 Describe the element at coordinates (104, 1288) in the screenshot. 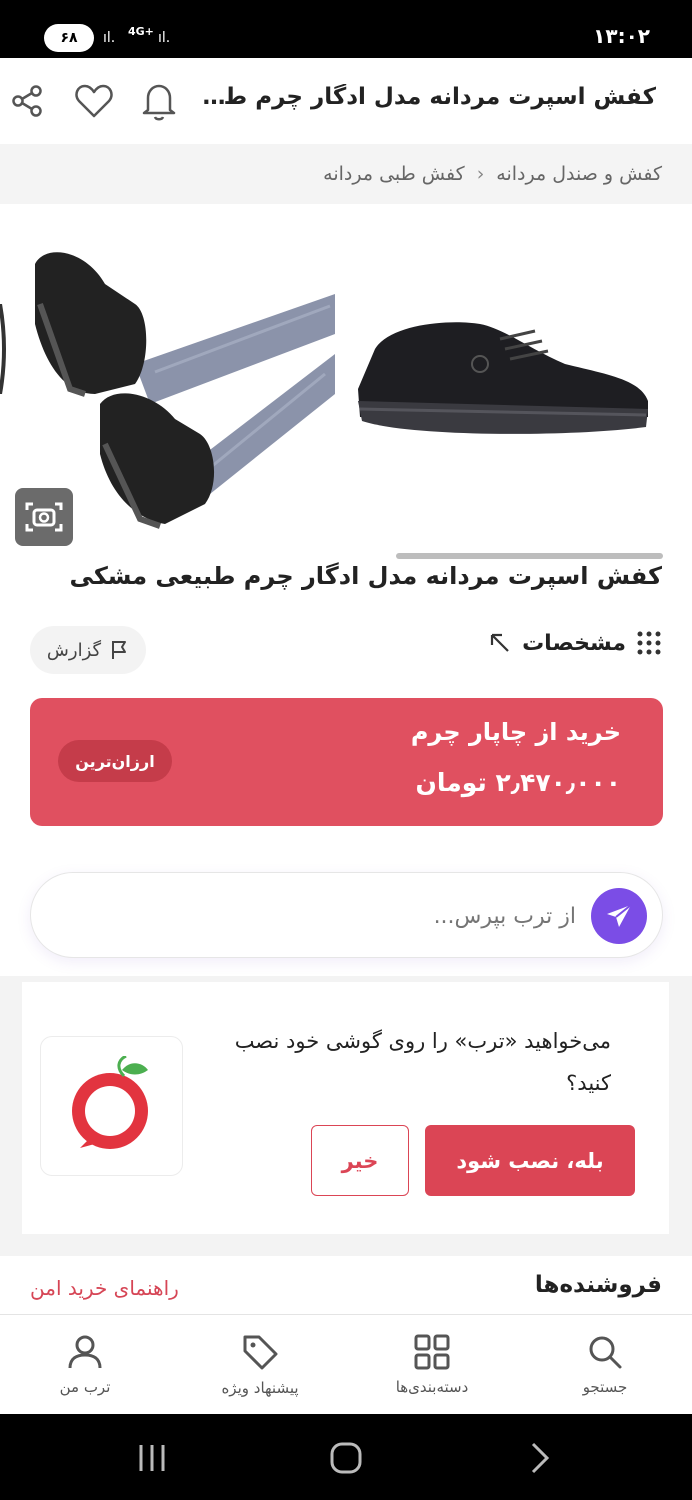

I see `safe-purchase-guide-link: راهنمای خرید امن` at that location.